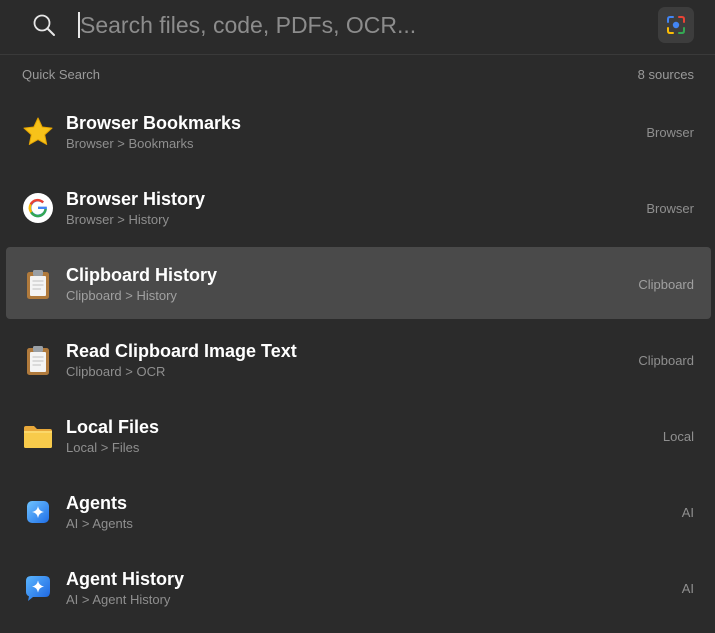  What do you see at coordinates (154, 123) in the screenshot?
I see `result-title: Browser Bookmarks` at bounding box center [154, 123].